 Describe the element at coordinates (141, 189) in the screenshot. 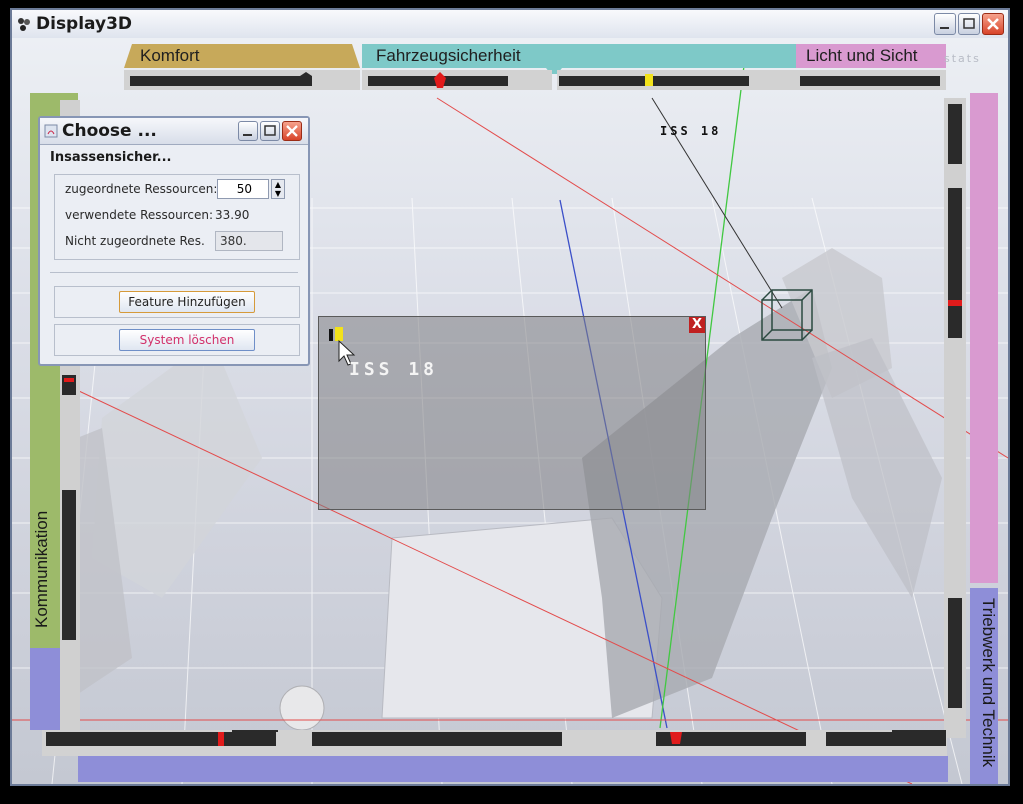

I see `assigned-resources-label: zugeordnete Ressourcen:` at that location.